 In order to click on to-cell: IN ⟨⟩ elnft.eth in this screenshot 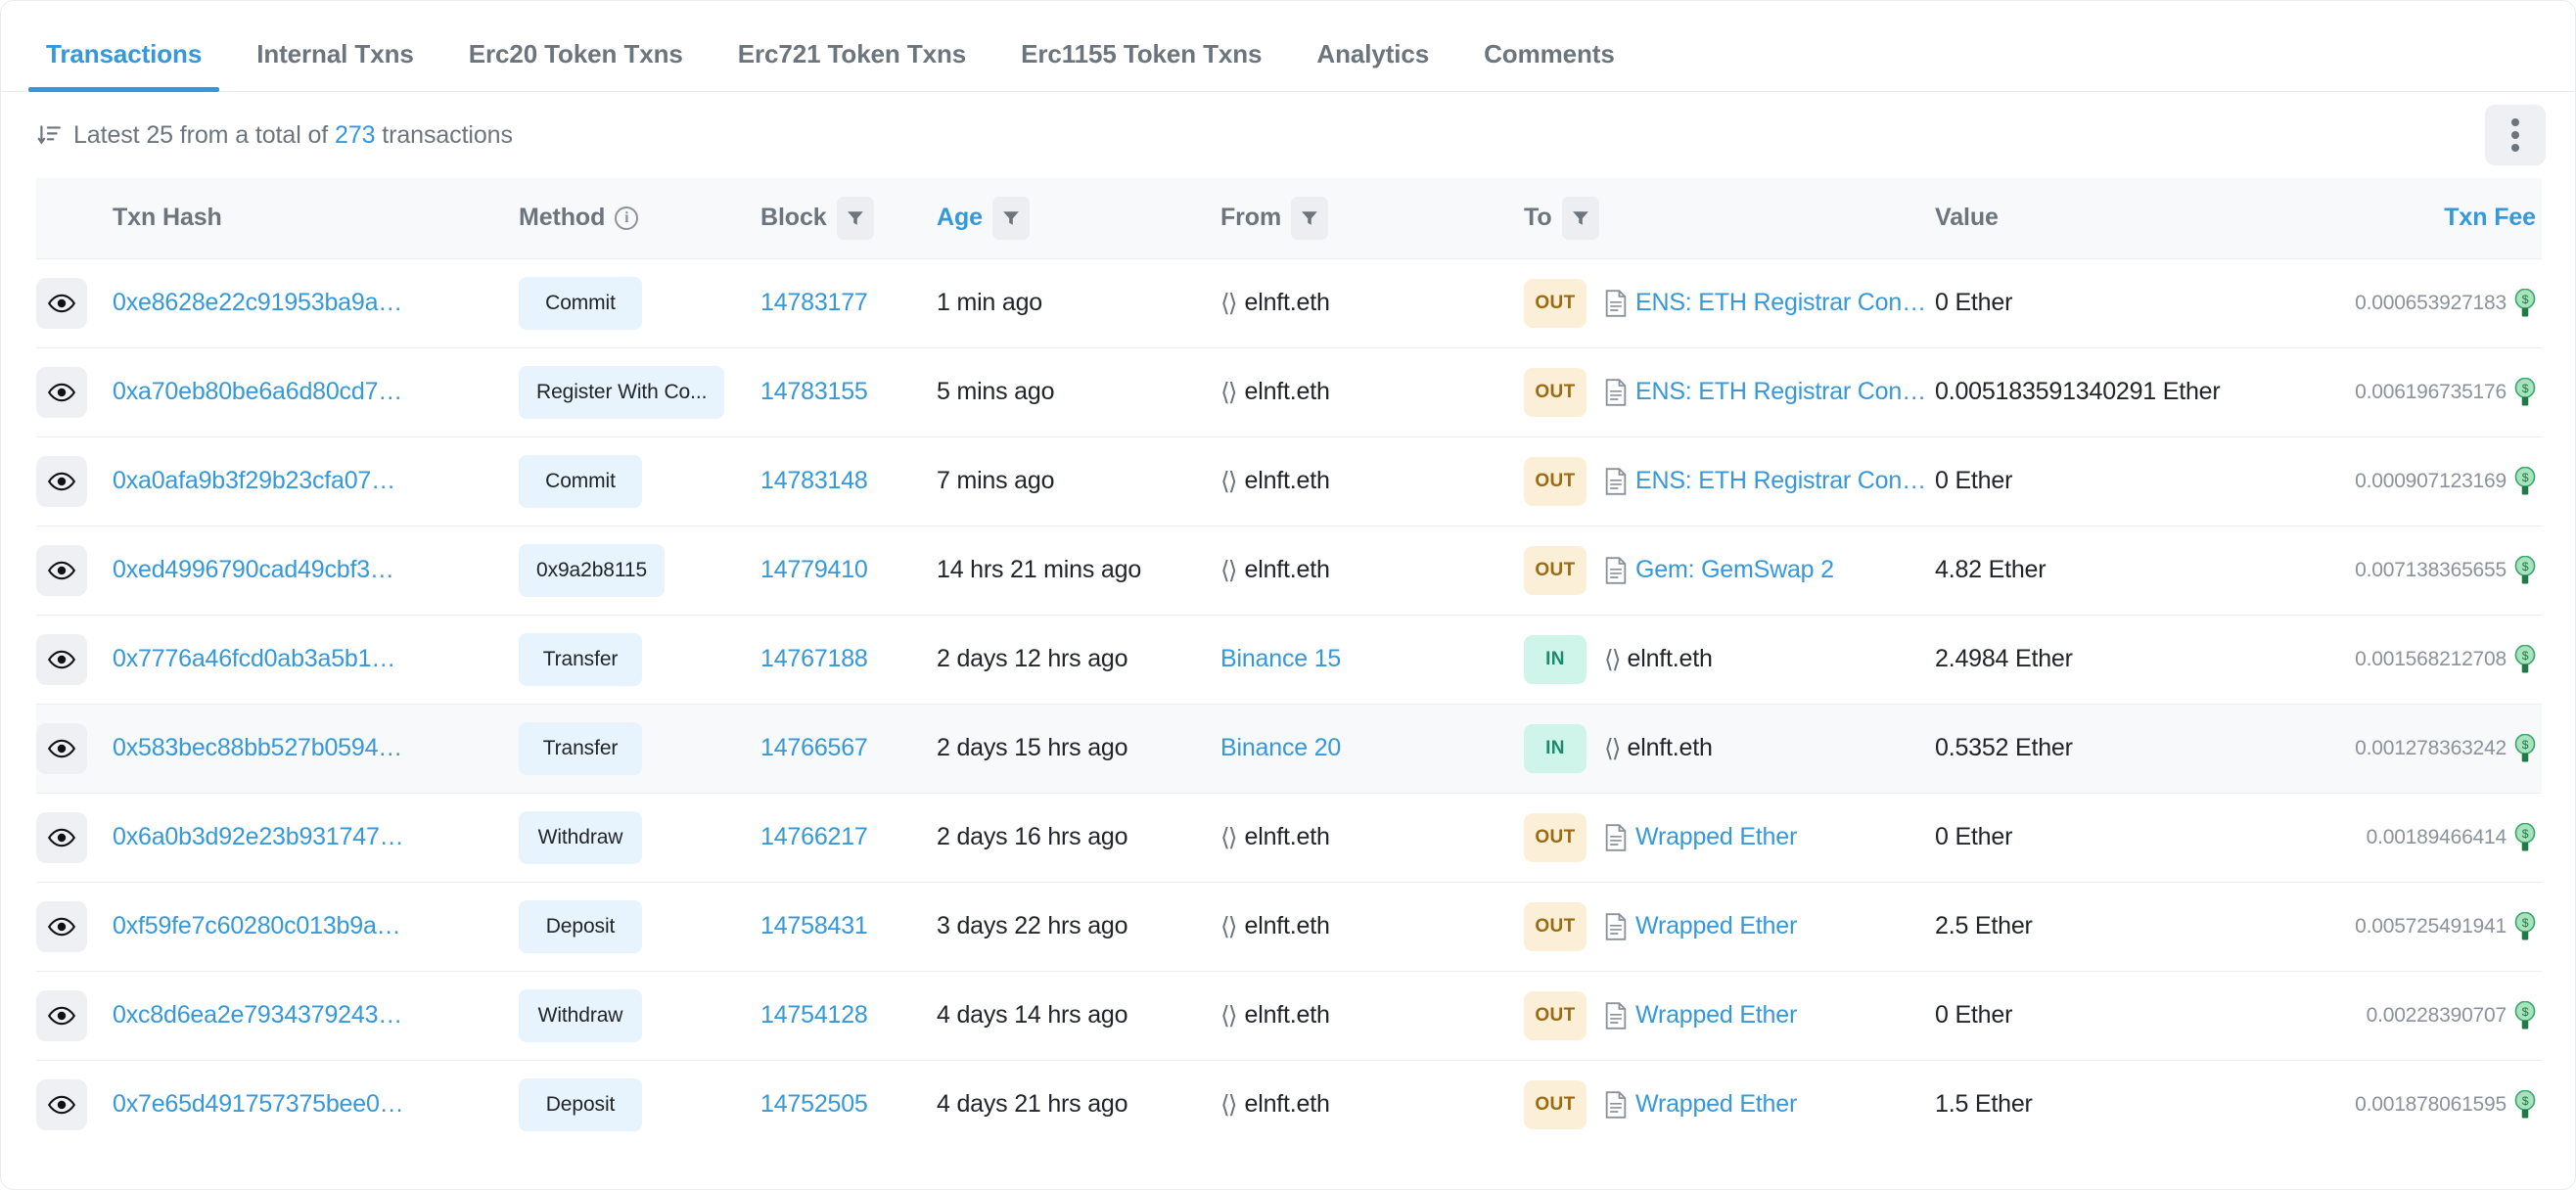, I will do `click(1730, 659)`.